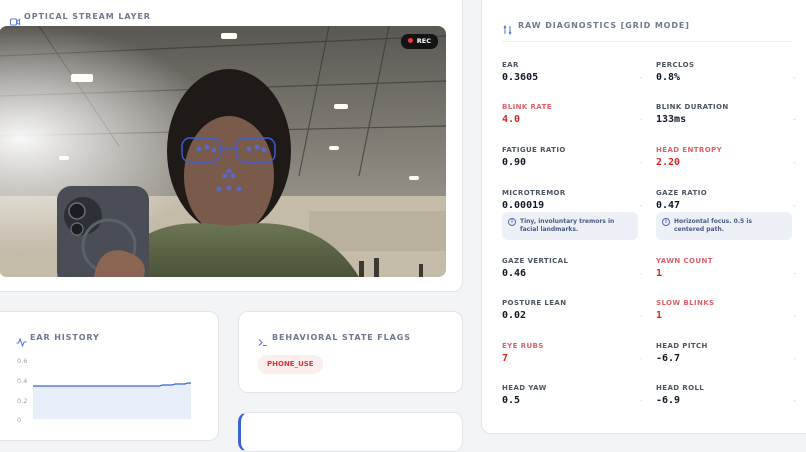 This screenshot has width=806, height=452. I want to click on y-tick-label: 0.2, so click(22, 401).